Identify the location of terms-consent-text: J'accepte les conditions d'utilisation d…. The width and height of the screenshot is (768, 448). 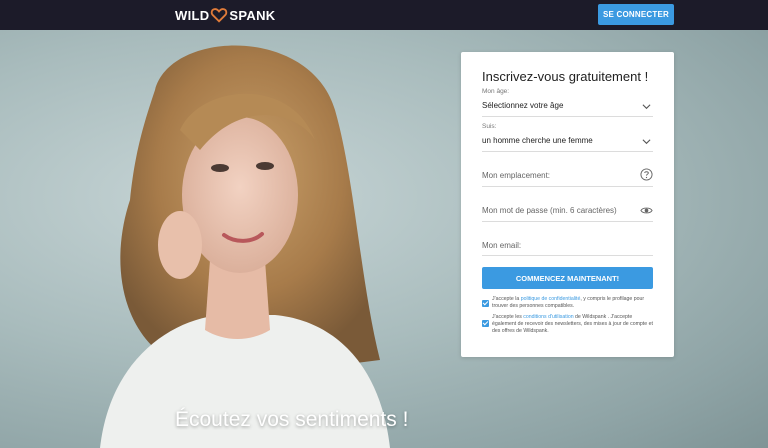
(572, 324).